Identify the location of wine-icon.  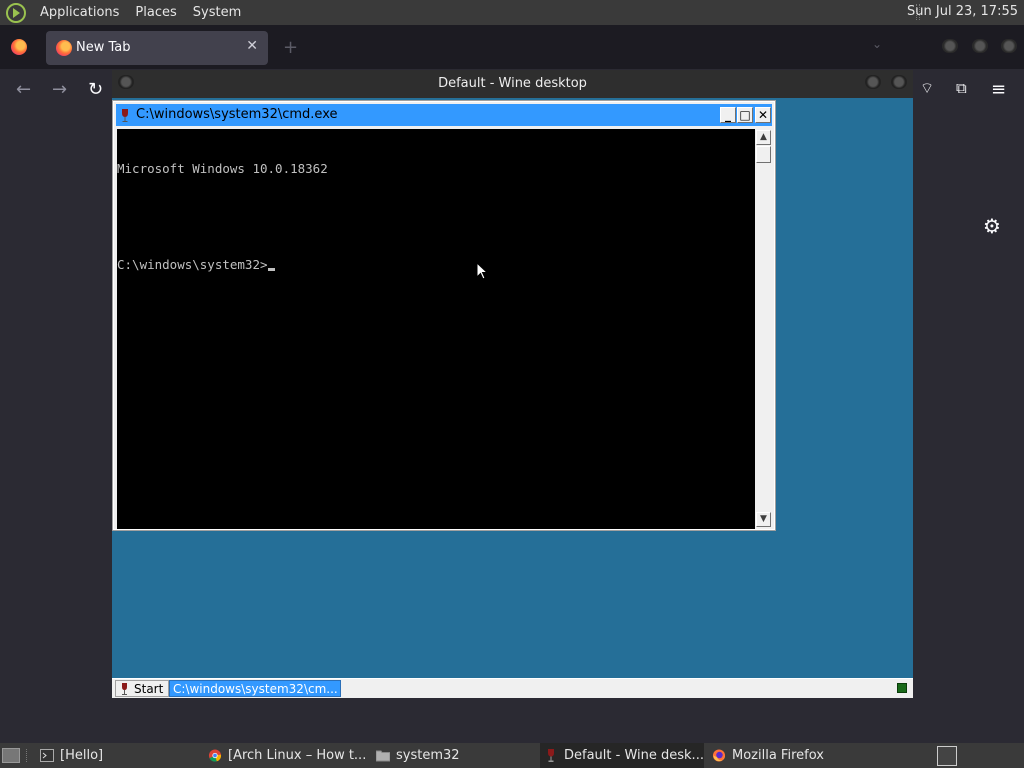
(551, 755).